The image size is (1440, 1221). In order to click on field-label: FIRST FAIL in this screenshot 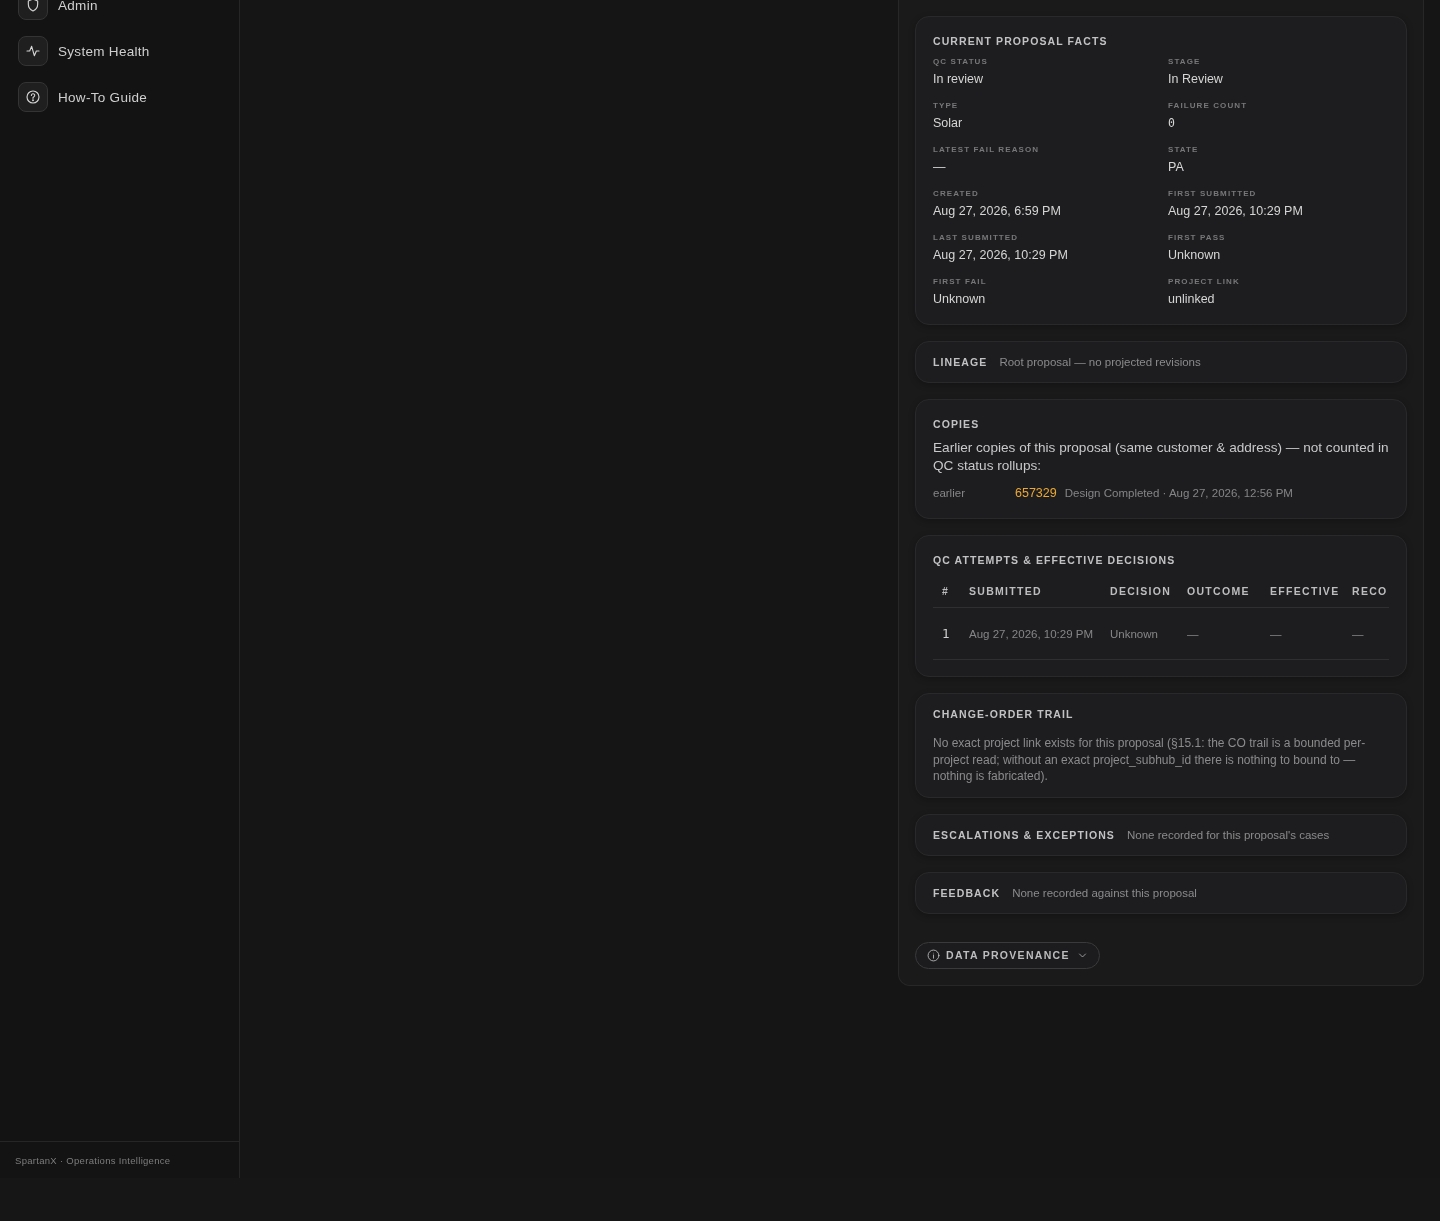, I will do `click(960, 282)`.